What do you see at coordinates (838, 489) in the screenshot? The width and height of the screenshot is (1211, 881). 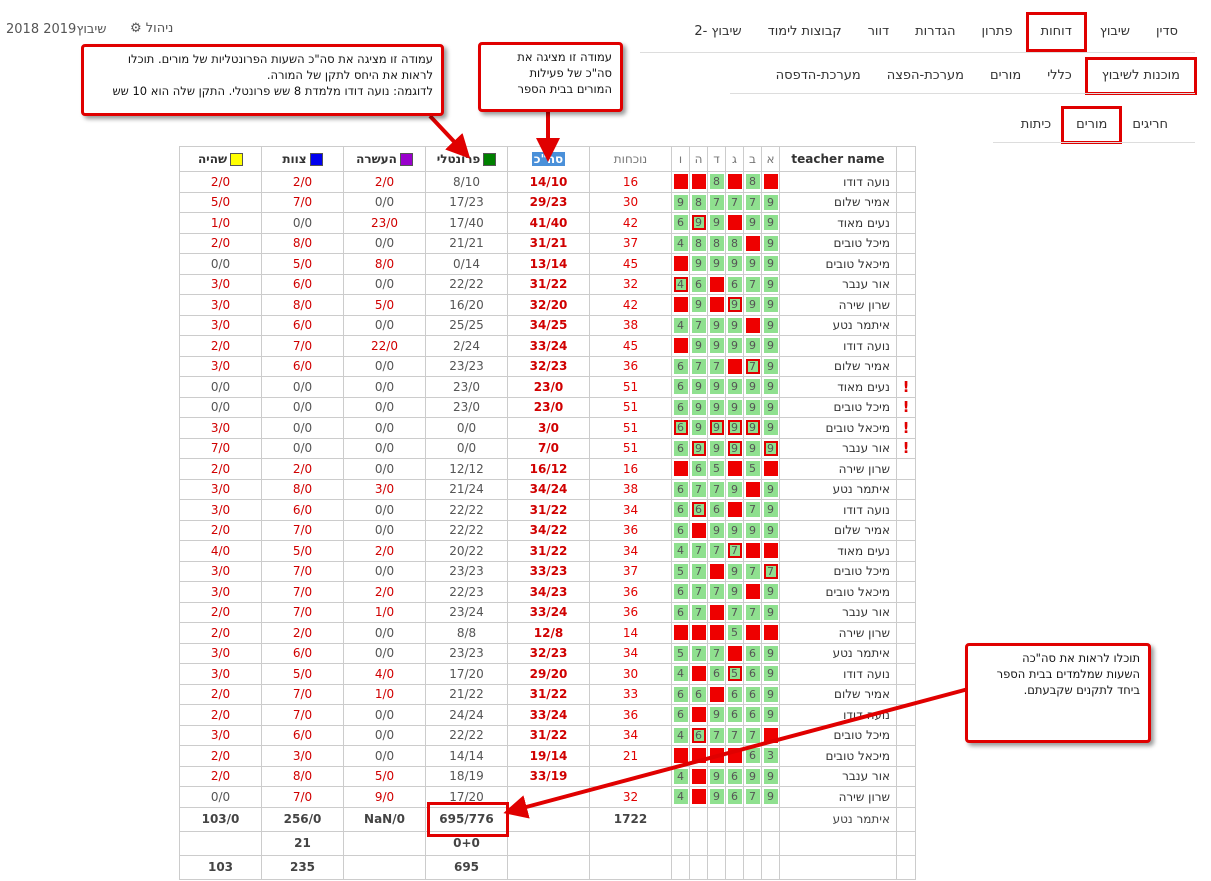 I see `teacher-name: איתמר נטע` at bounding box center [838, 489].